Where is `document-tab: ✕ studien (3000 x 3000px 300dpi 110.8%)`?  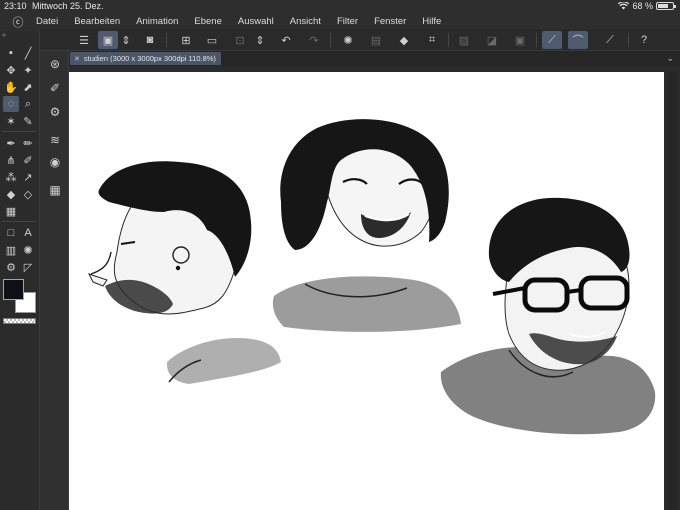
document-tab: ✕ studien (3000 x 3000px 300dpi 110.8%) is located at coordinates (145, 58).